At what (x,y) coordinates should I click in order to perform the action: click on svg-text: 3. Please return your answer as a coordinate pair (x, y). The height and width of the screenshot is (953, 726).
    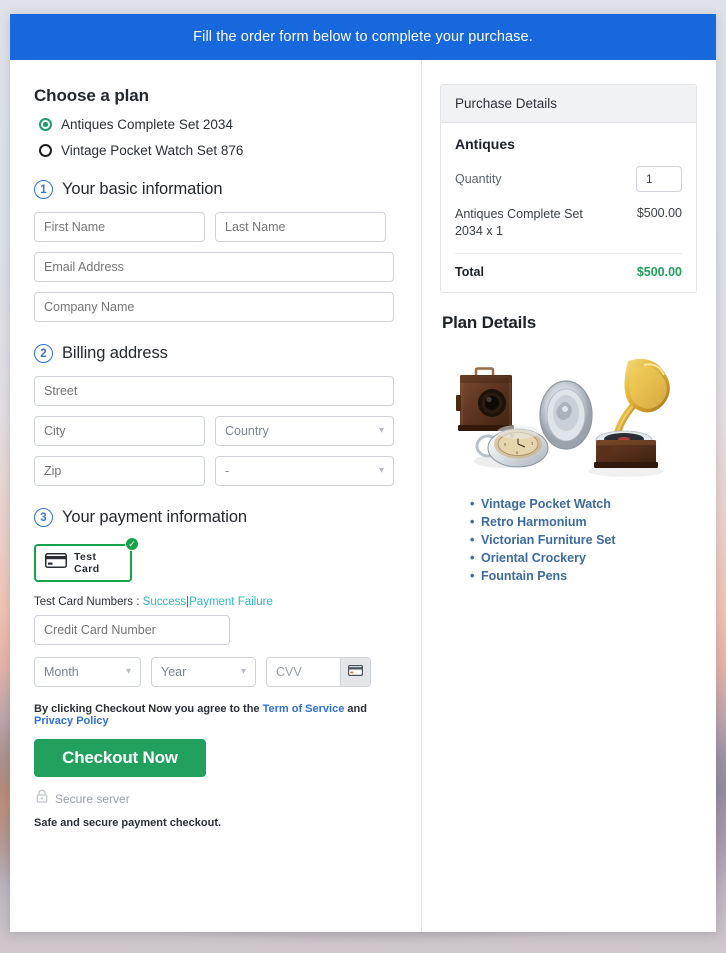
    Looking at the image, I should click on (532, 443).